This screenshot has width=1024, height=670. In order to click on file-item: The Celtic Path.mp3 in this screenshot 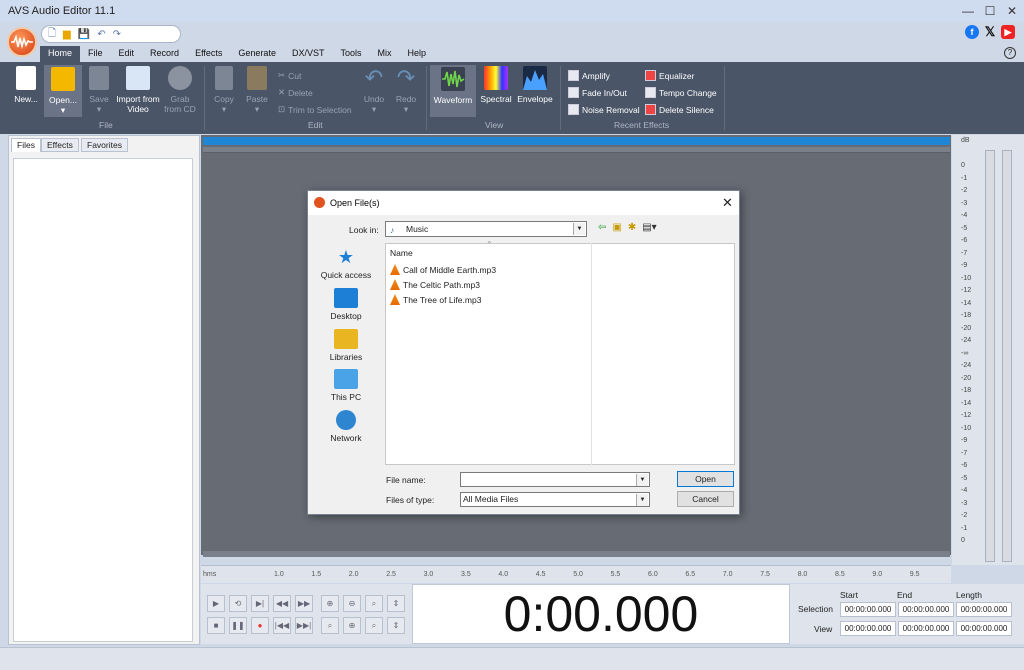, I will do `click(435, 284)`.